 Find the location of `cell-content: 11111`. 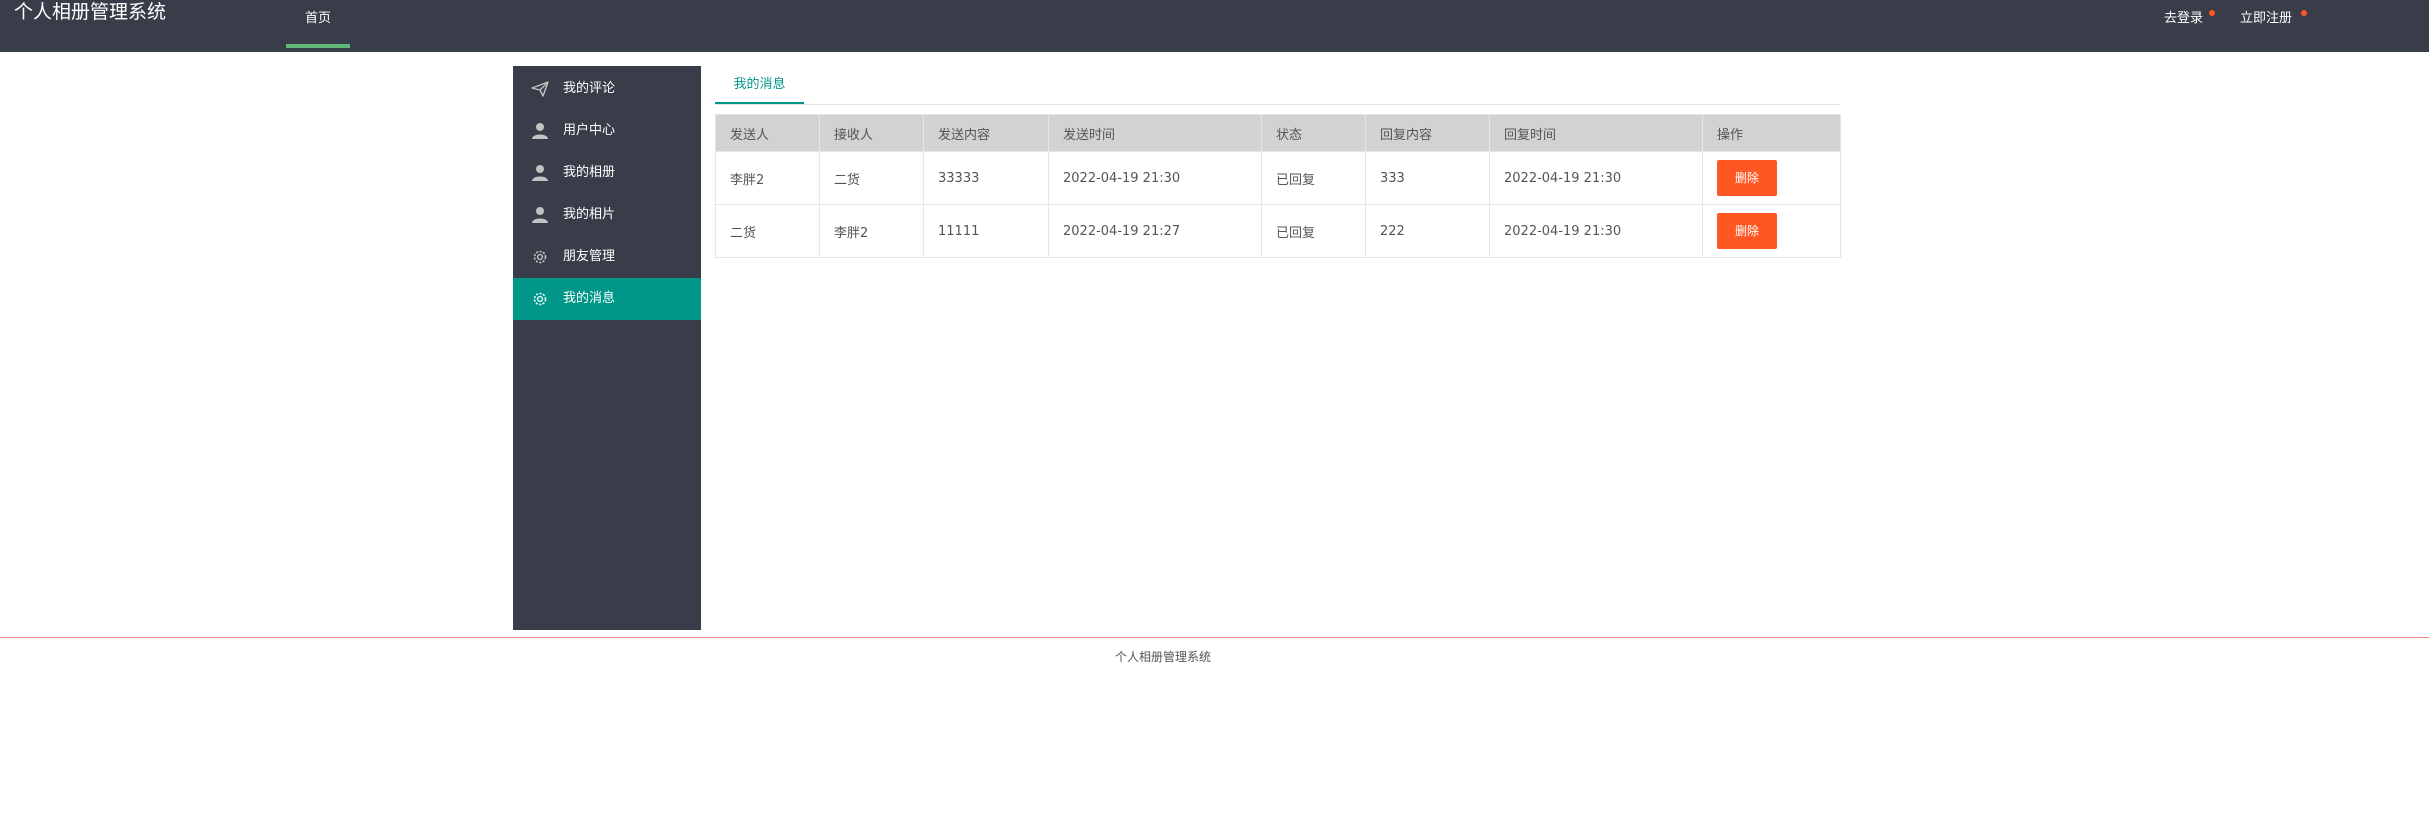

cell-content: 11111 is located at coordinates (986, 231).